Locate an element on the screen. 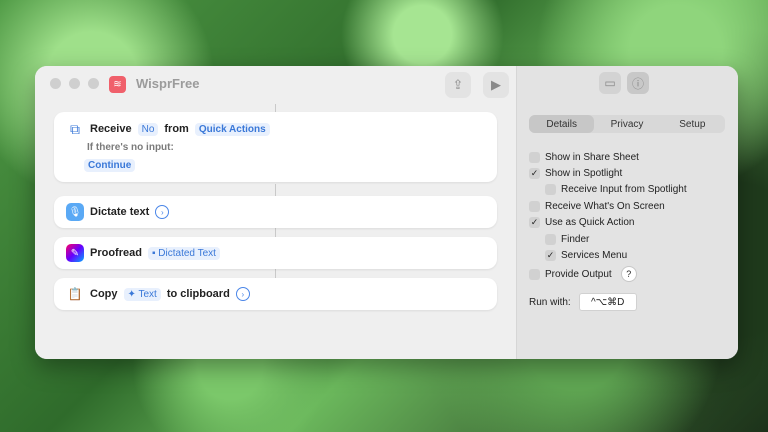 The width and height of the screenshot is (768, 432). share-button: ⇪ is located at coordinates (458, 85).